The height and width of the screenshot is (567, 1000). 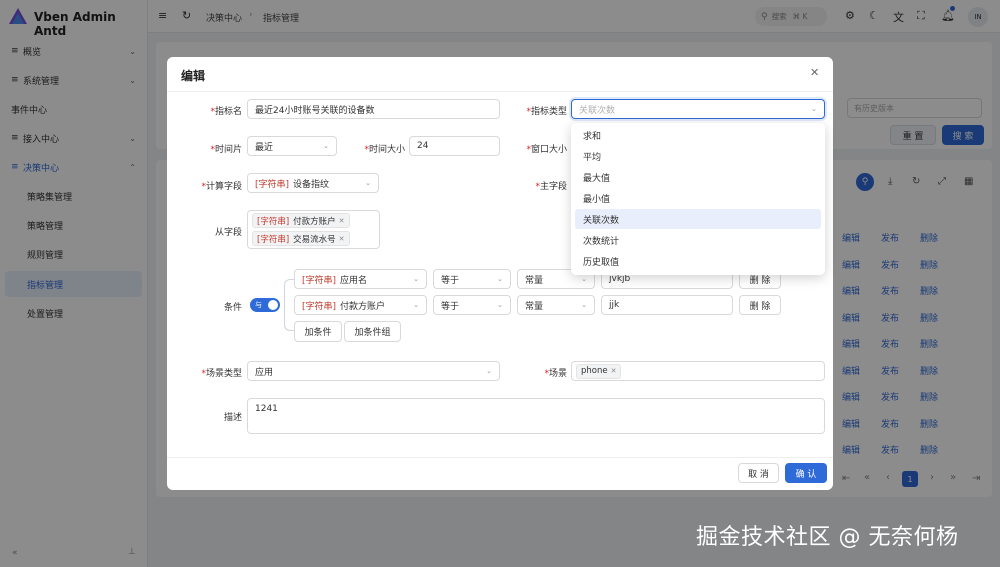 What do you see at coordinates (292, 146) in the screenshot?
I see `time-slice-select: 最近 ⌄` at bounding box center [292, 146].